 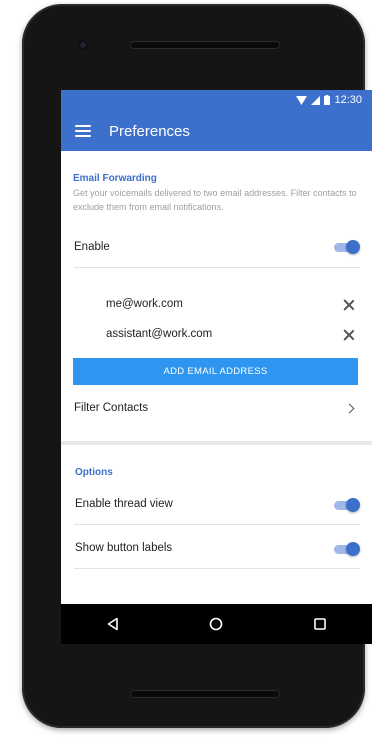 I want to click on email-address-1: me@work.com, so click(x=144, y=304).